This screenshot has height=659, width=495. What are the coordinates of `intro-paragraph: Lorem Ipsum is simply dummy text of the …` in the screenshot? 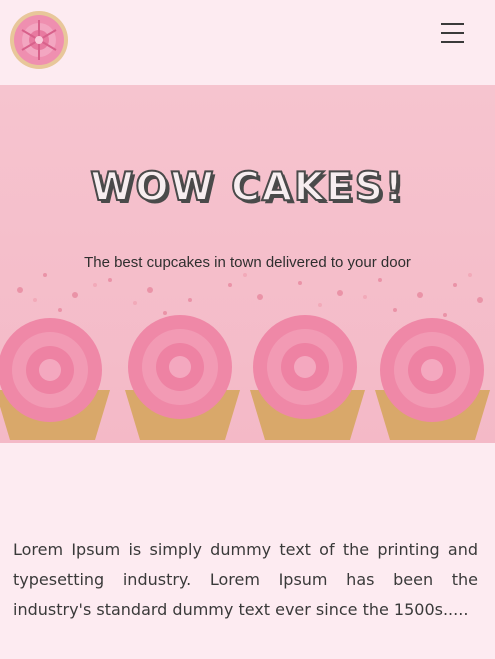 It's located at (245, 579).